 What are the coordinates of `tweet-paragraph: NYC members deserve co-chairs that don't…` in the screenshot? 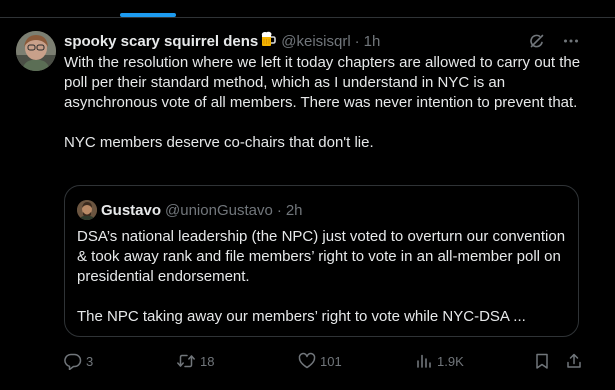 It's located at (219, 142).